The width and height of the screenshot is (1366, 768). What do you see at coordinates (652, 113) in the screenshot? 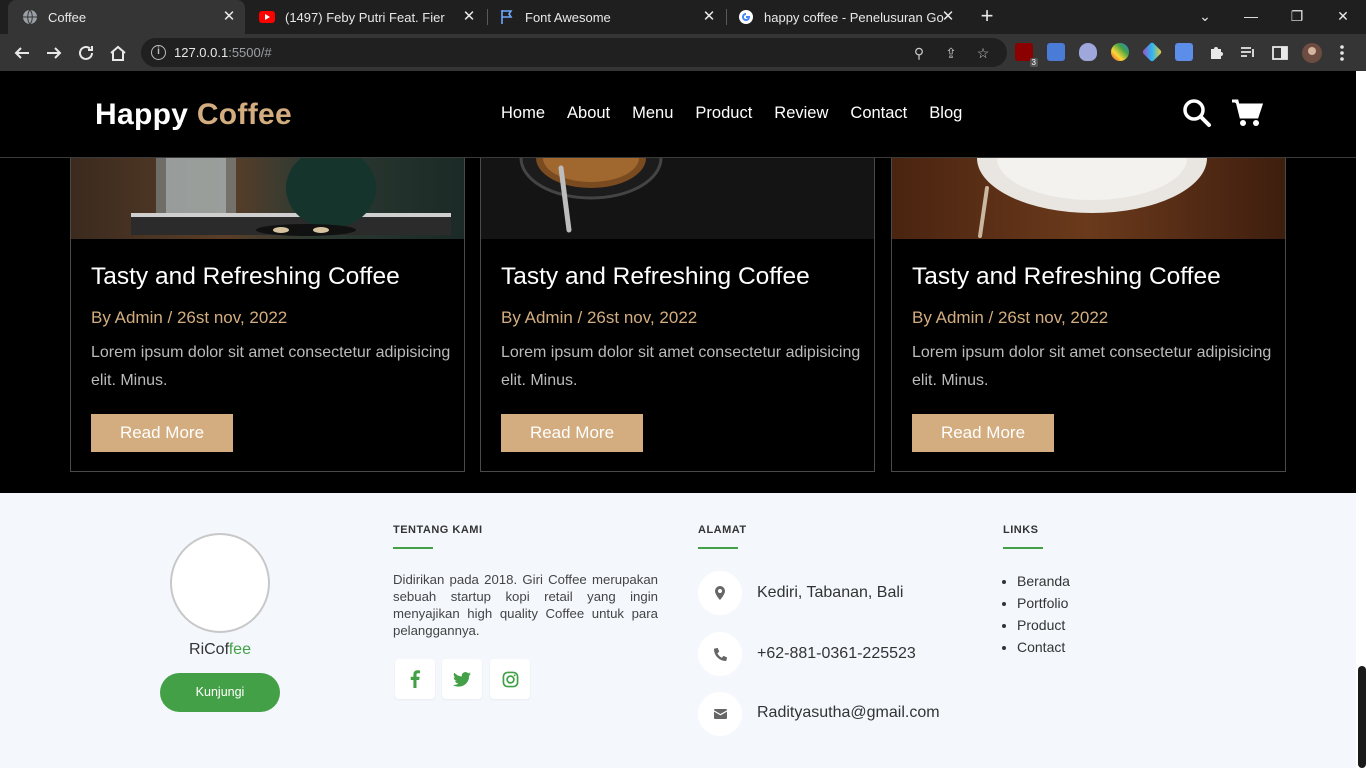
I see `nav-menu: Menu` at bounding box center [652, 113].